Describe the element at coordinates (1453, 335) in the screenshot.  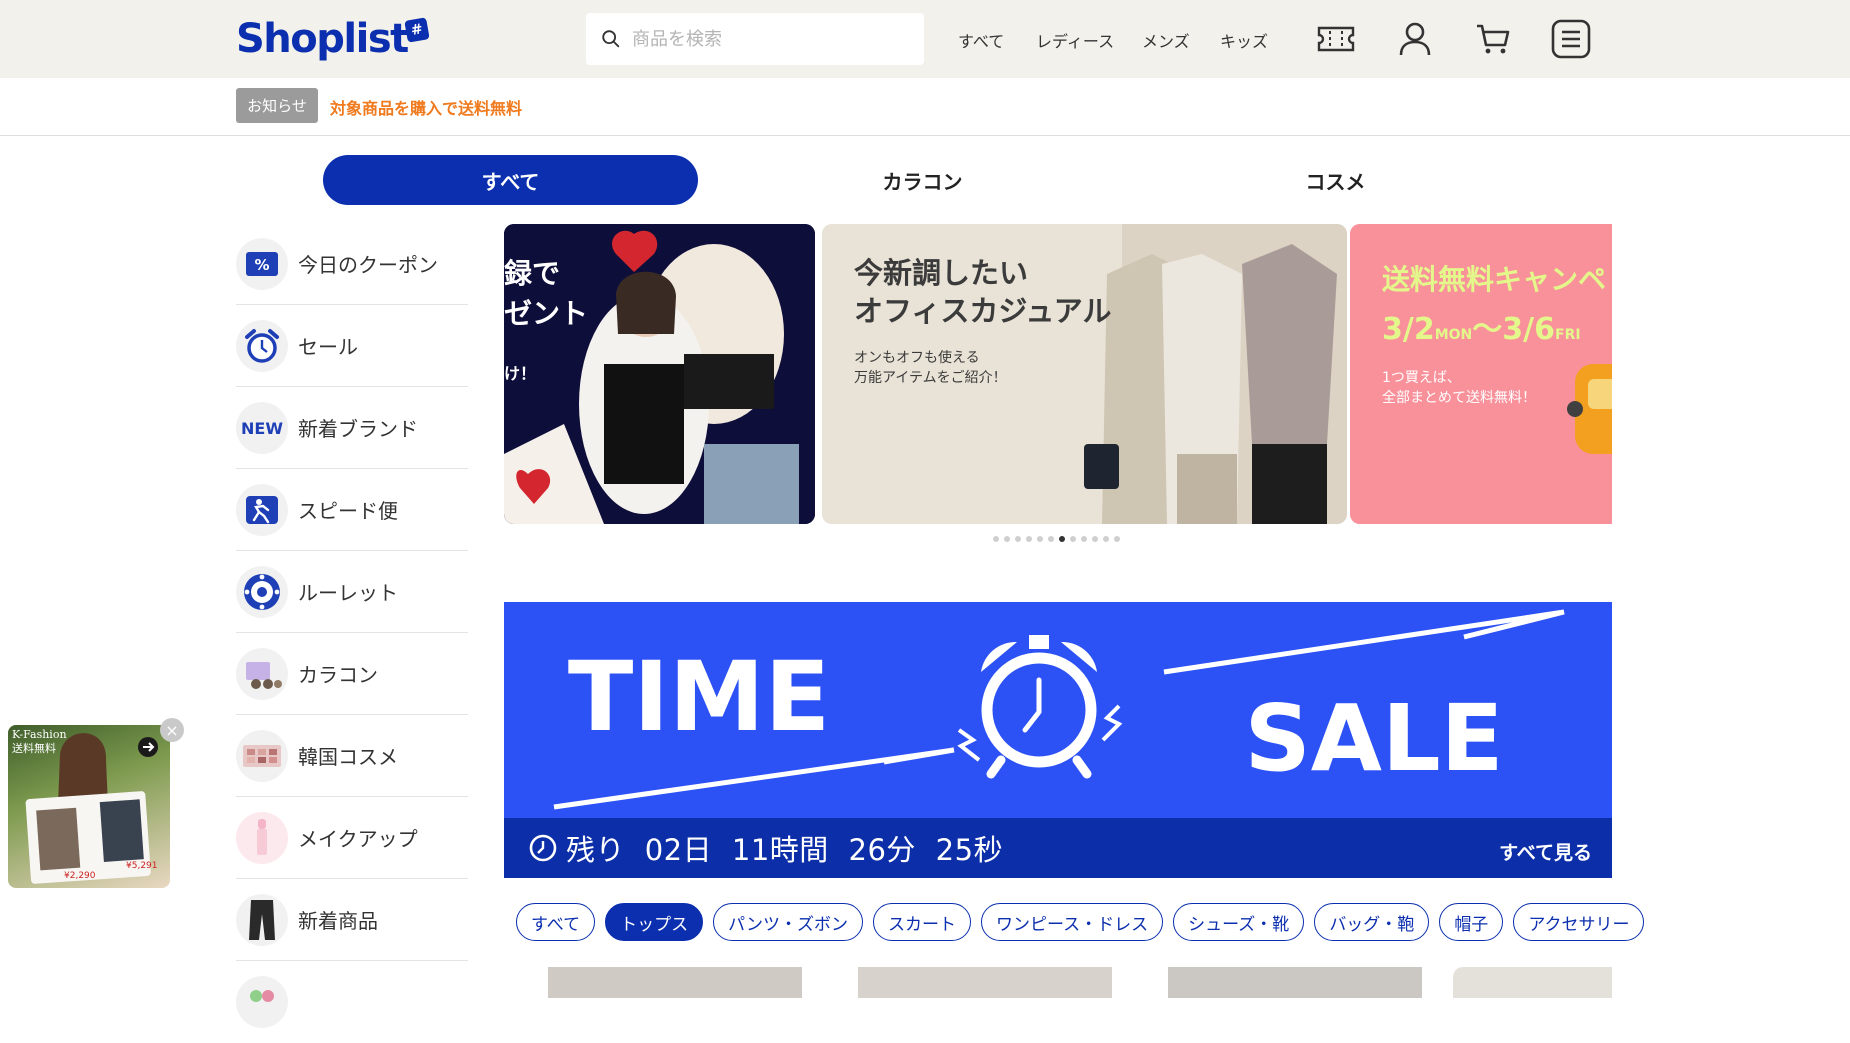
I see `banner3-dow-start: MON` at that location.